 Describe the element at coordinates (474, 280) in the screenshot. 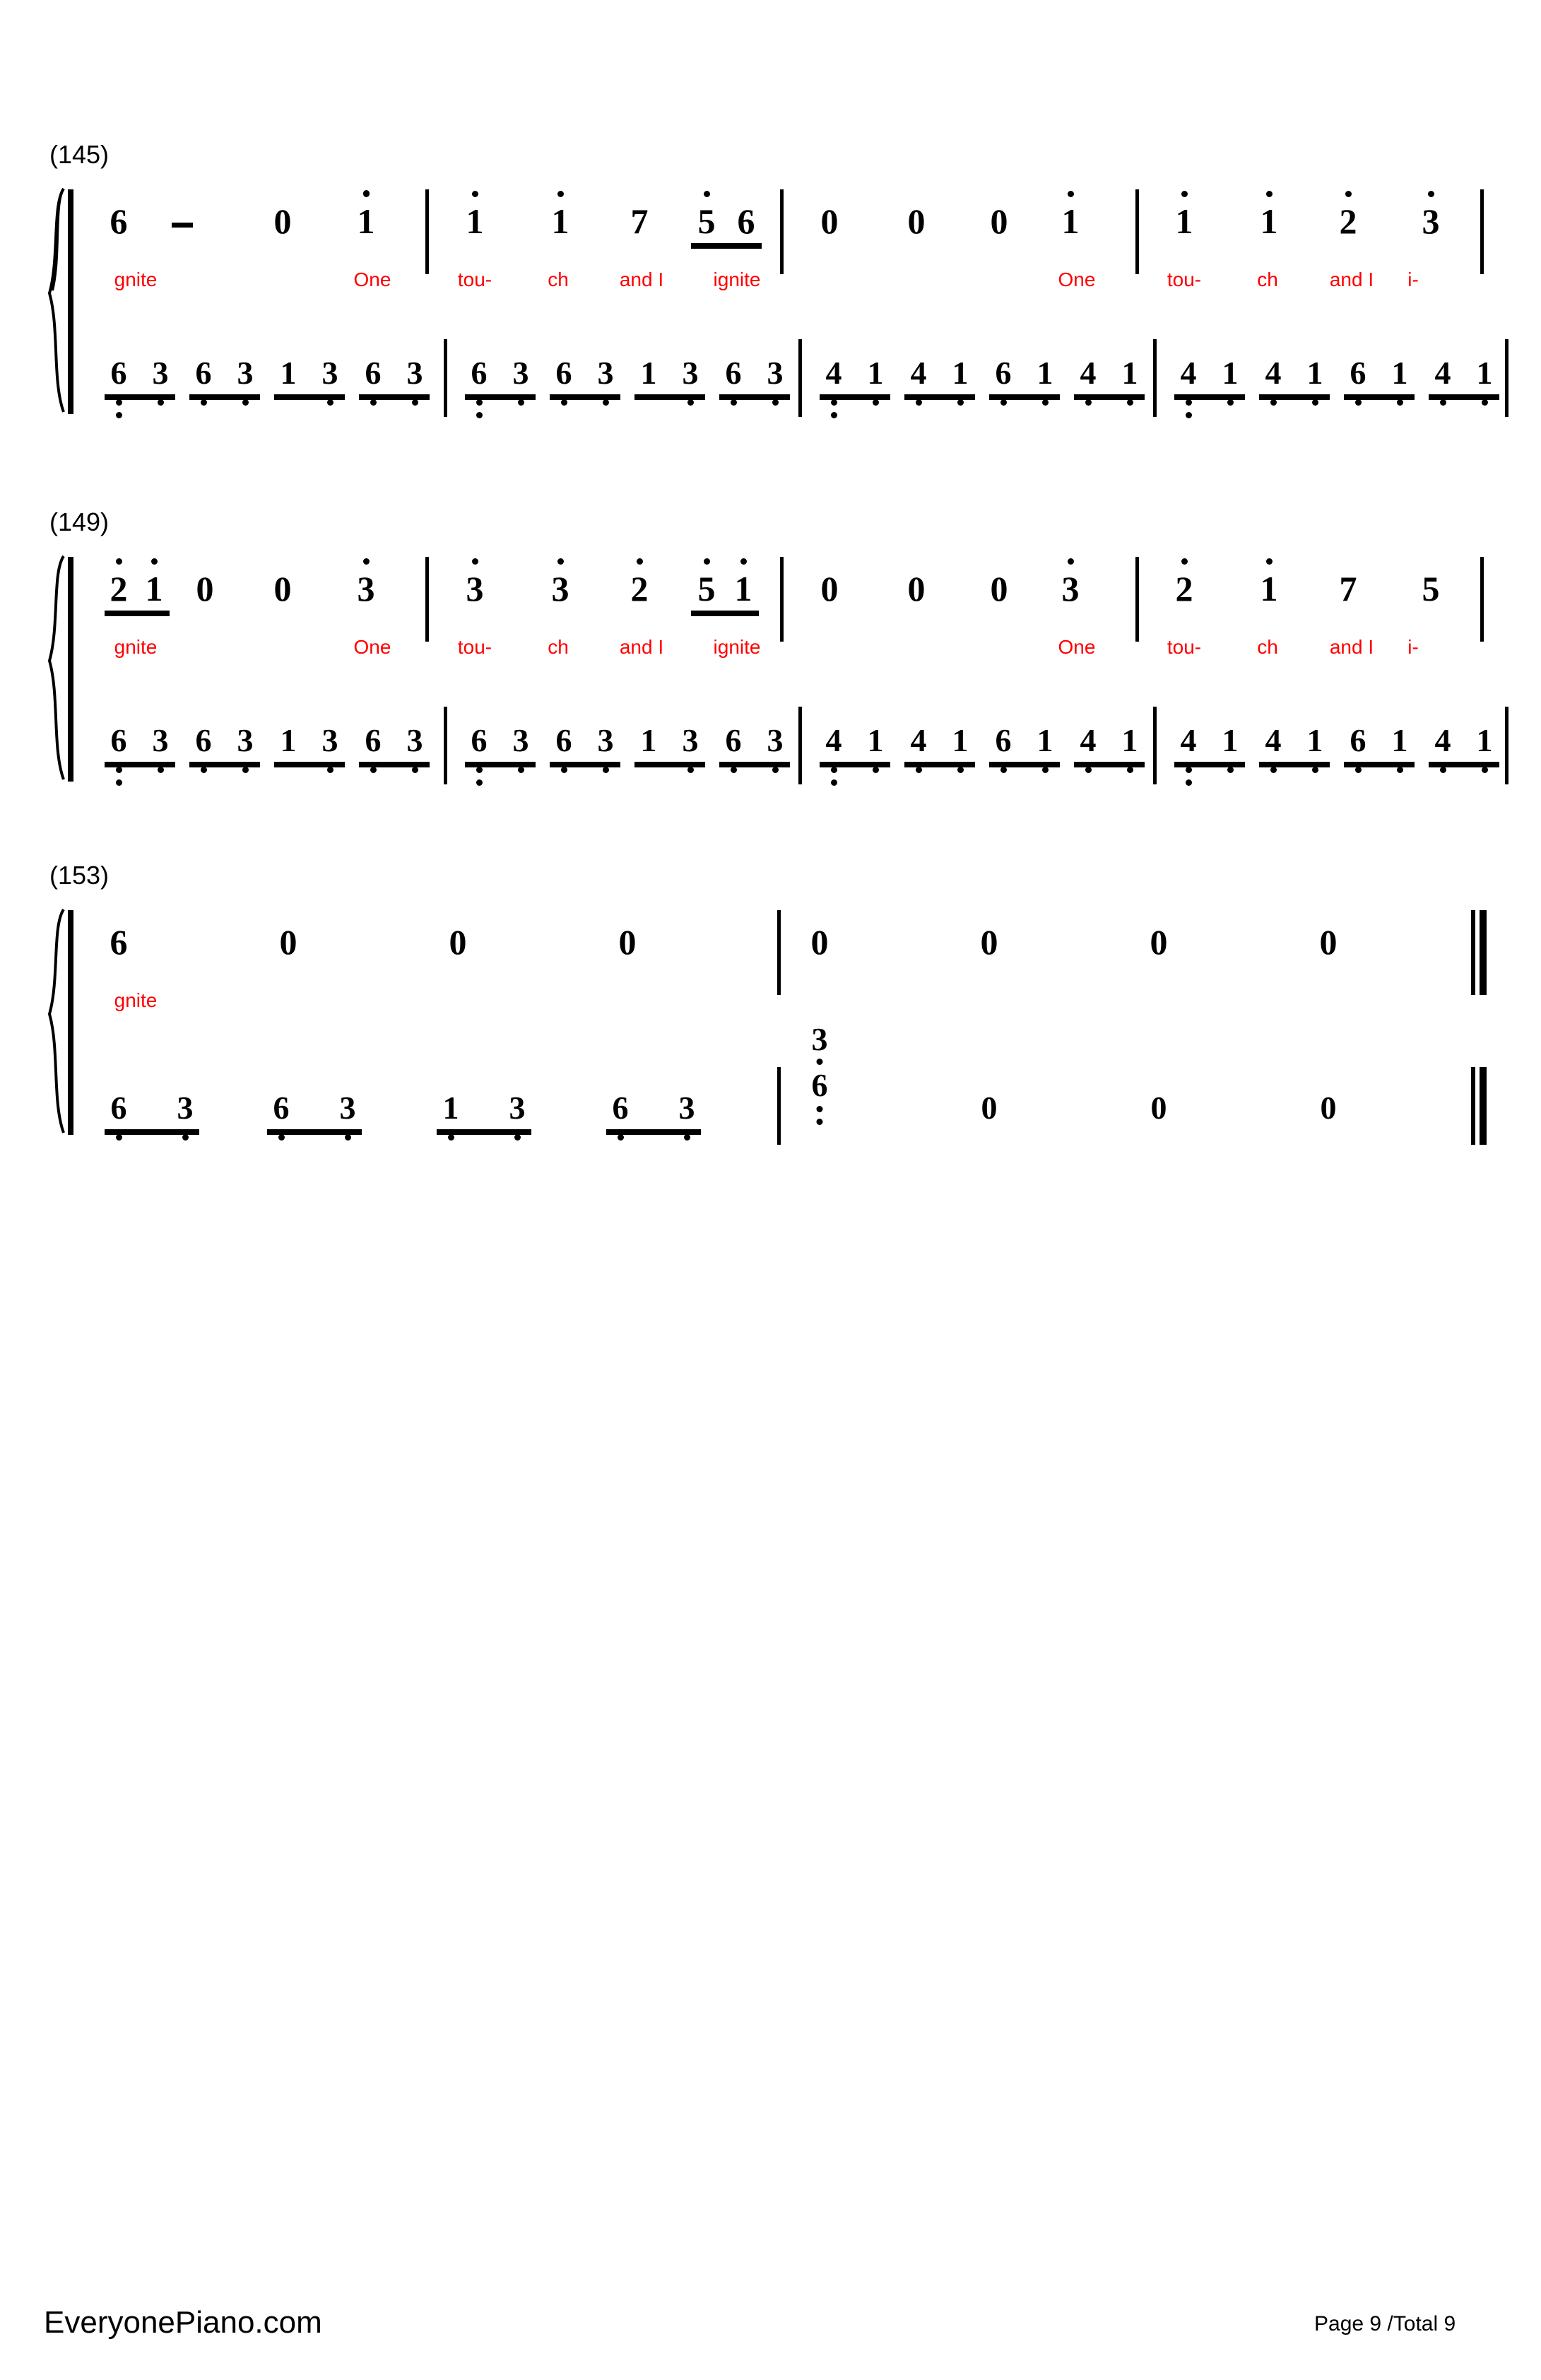

I see `lyric-syllable: tou-` at that location.